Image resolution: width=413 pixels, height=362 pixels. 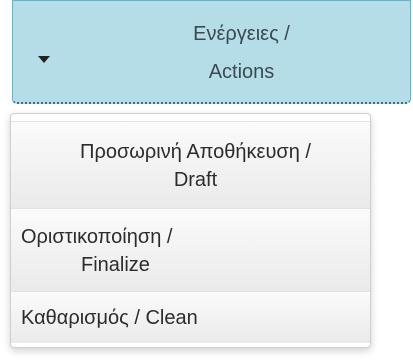 I want to click on menu-item-clean-label: Καθαρισμός / Clean, so click(x=109, y=318).